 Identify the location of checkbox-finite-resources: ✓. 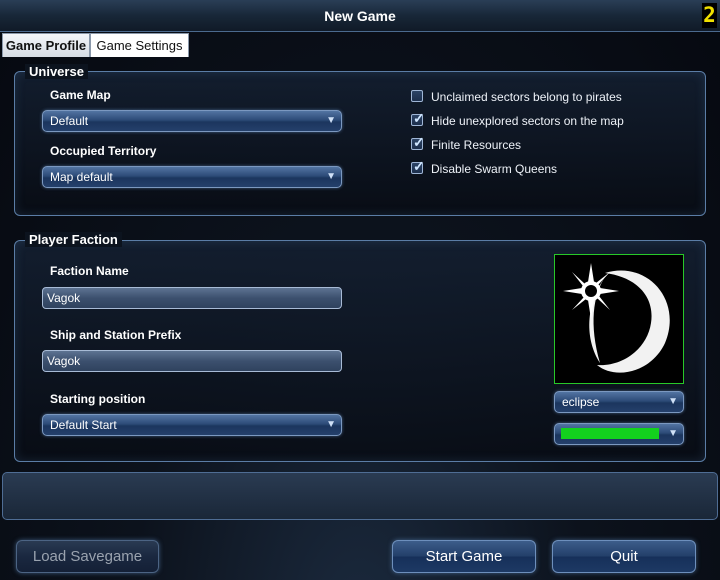
(418, 142).